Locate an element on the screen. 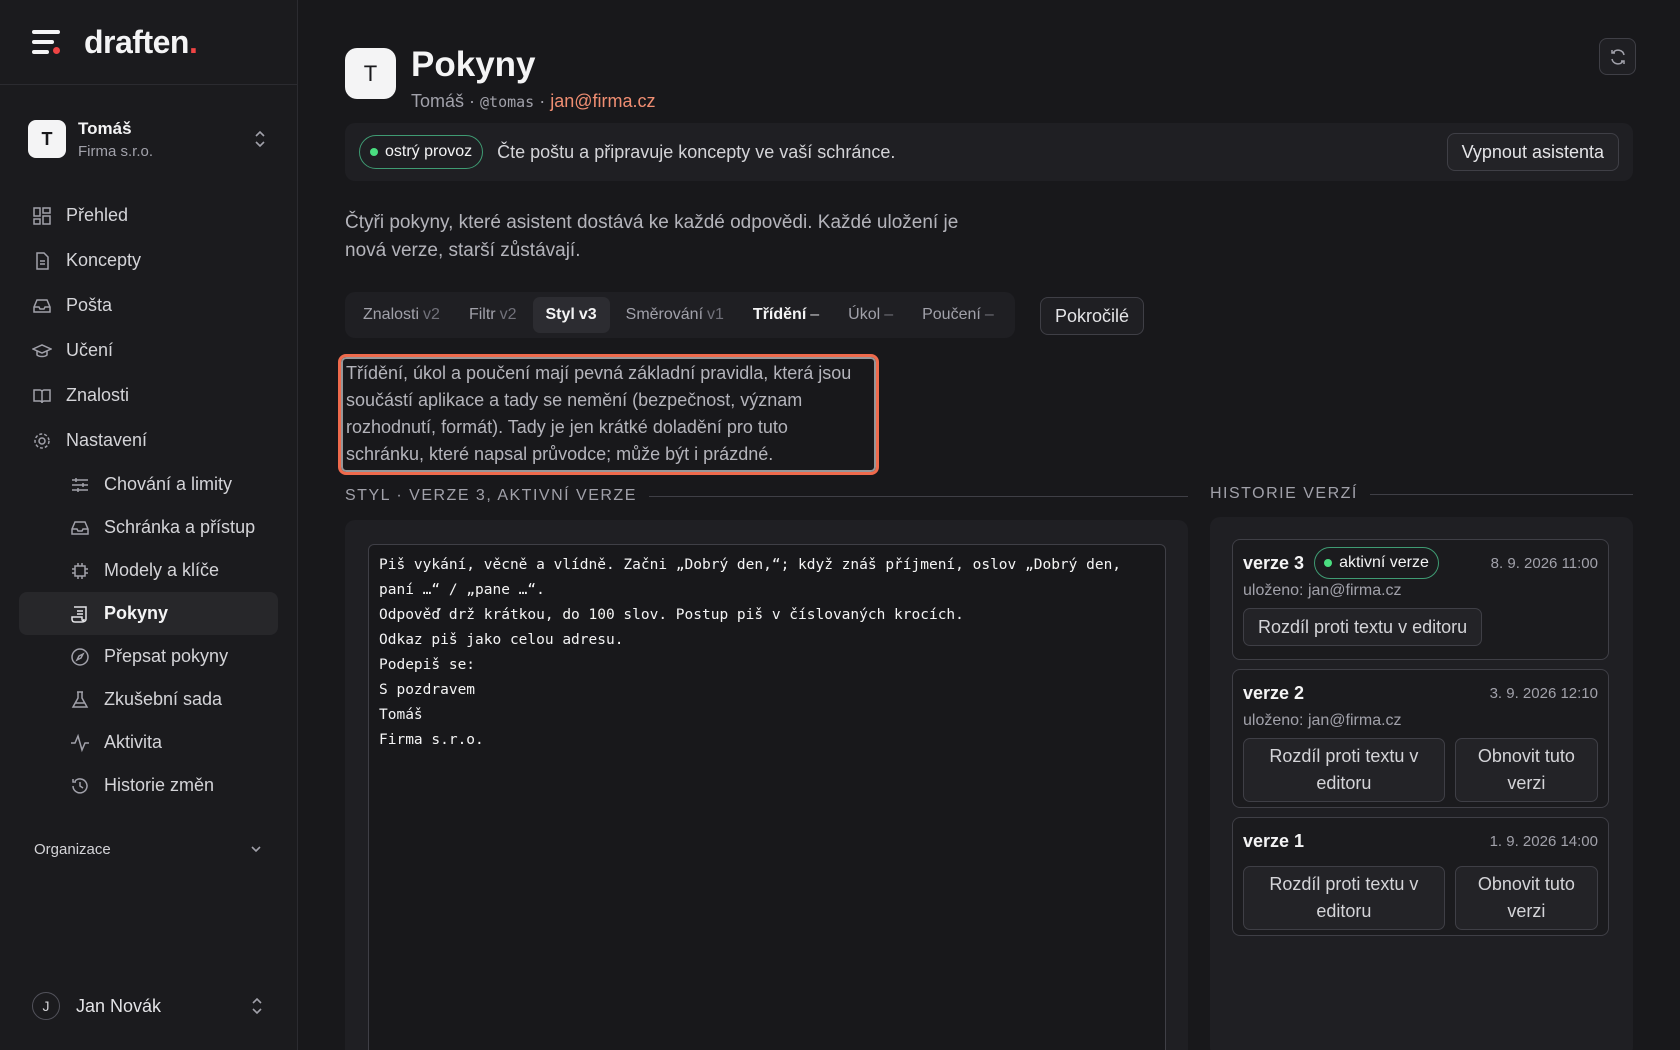 The width and height of the screenshot is (1680, 1050). subnav-item-aktivita: Aktivita is located at coordinates (148, 742).